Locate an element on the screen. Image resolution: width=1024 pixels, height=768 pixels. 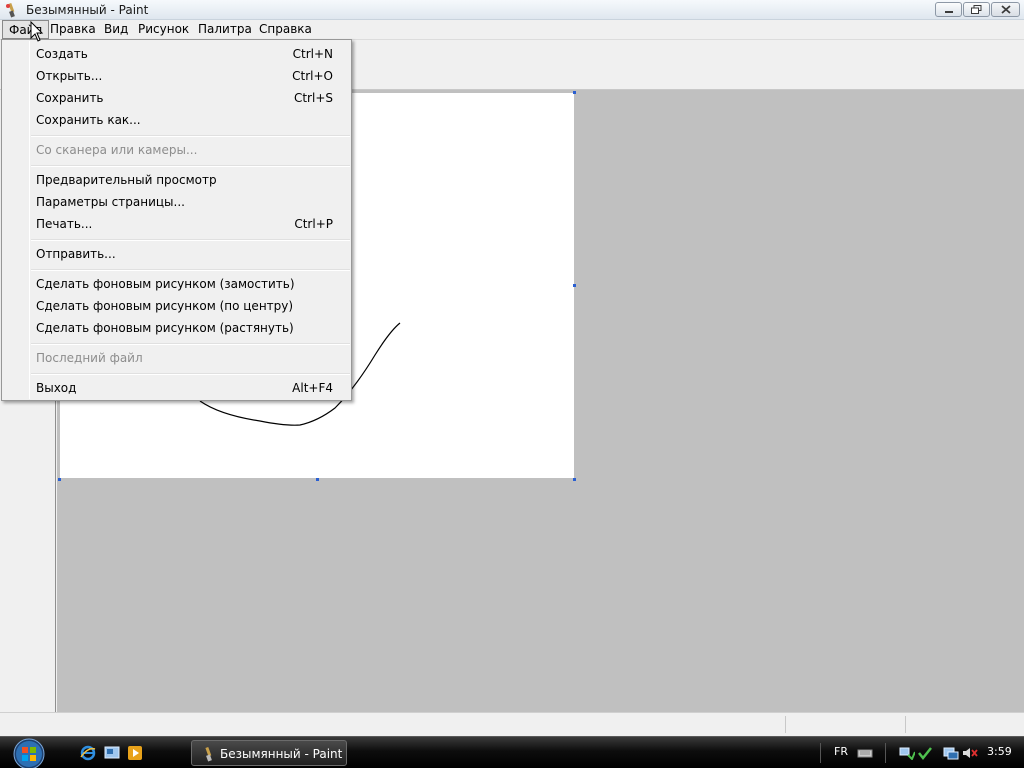
menu-item-exit: Выход Alt+F4 is located at coordinates (176, 388).